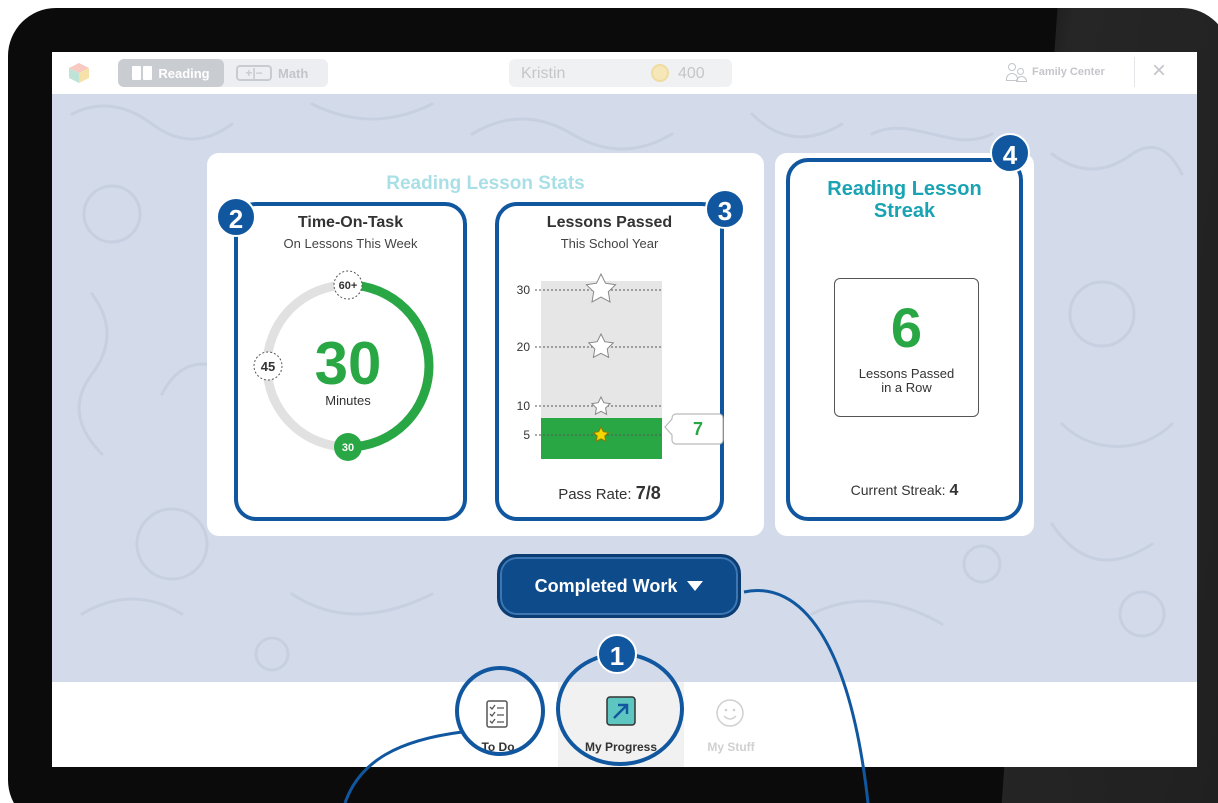  I want to click on callout-badge-2: 2, so click(236, 217).